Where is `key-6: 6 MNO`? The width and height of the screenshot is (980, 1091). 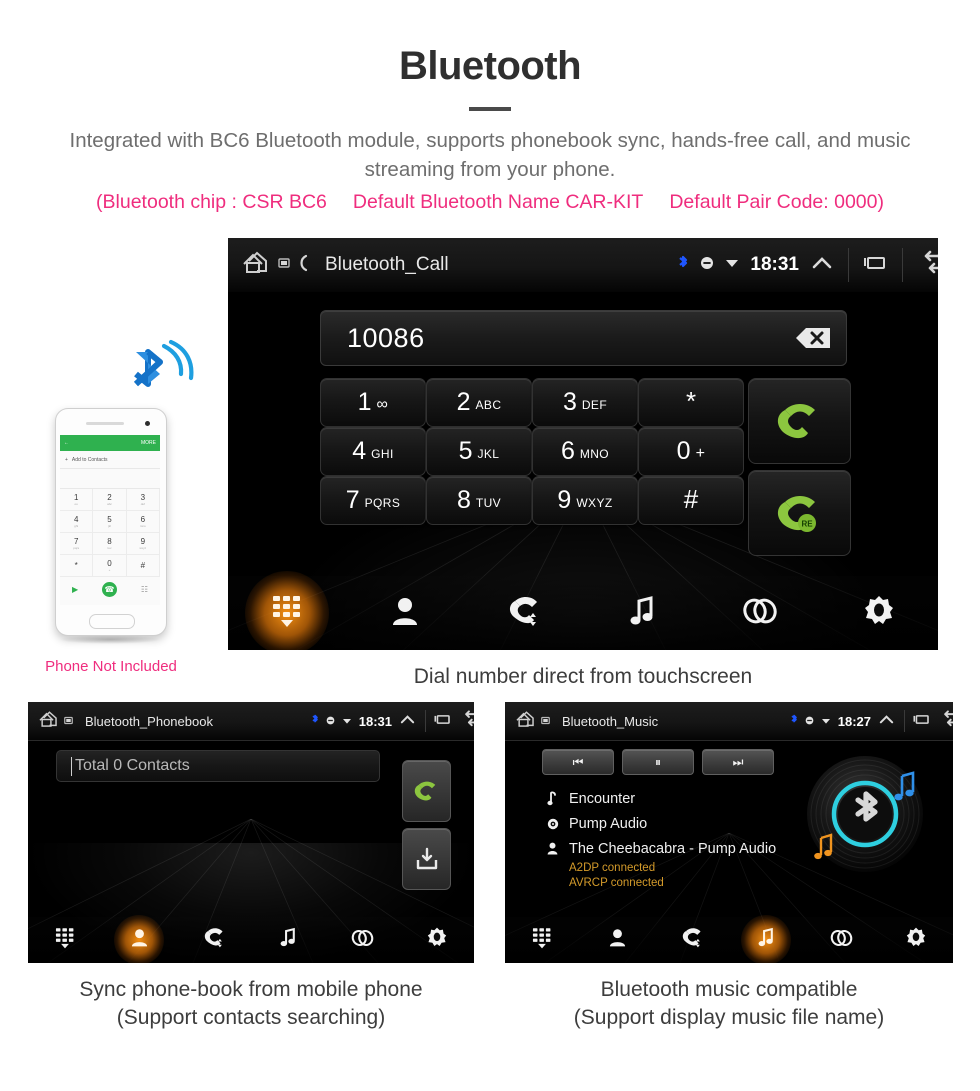 key-6: 6 MNO is located at coordinates (585, 451).